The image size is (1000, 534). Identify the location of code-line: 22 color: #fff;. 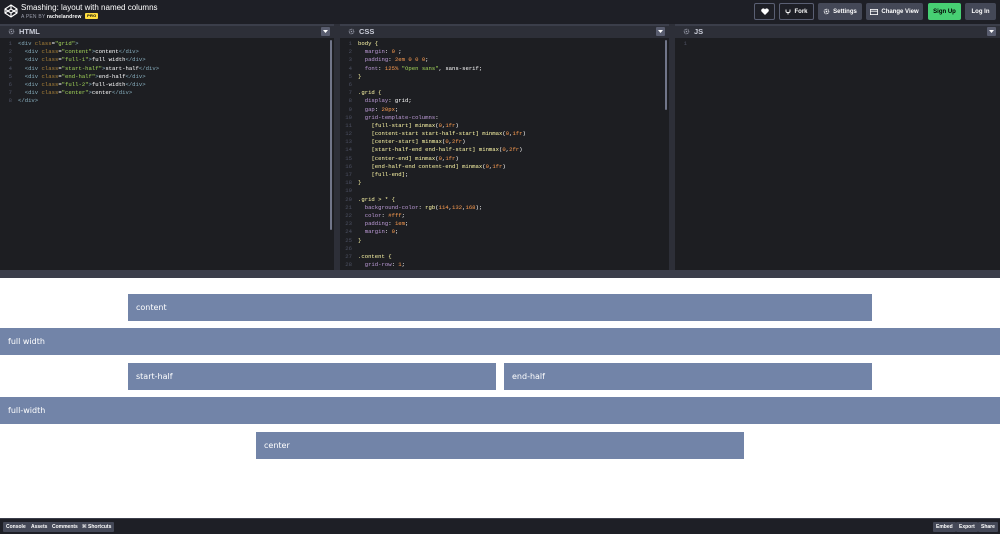
(504, 216).